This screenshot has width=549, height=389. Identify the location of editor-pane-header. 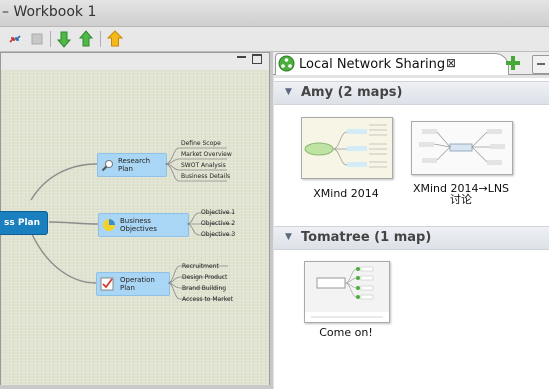
(135, 61).